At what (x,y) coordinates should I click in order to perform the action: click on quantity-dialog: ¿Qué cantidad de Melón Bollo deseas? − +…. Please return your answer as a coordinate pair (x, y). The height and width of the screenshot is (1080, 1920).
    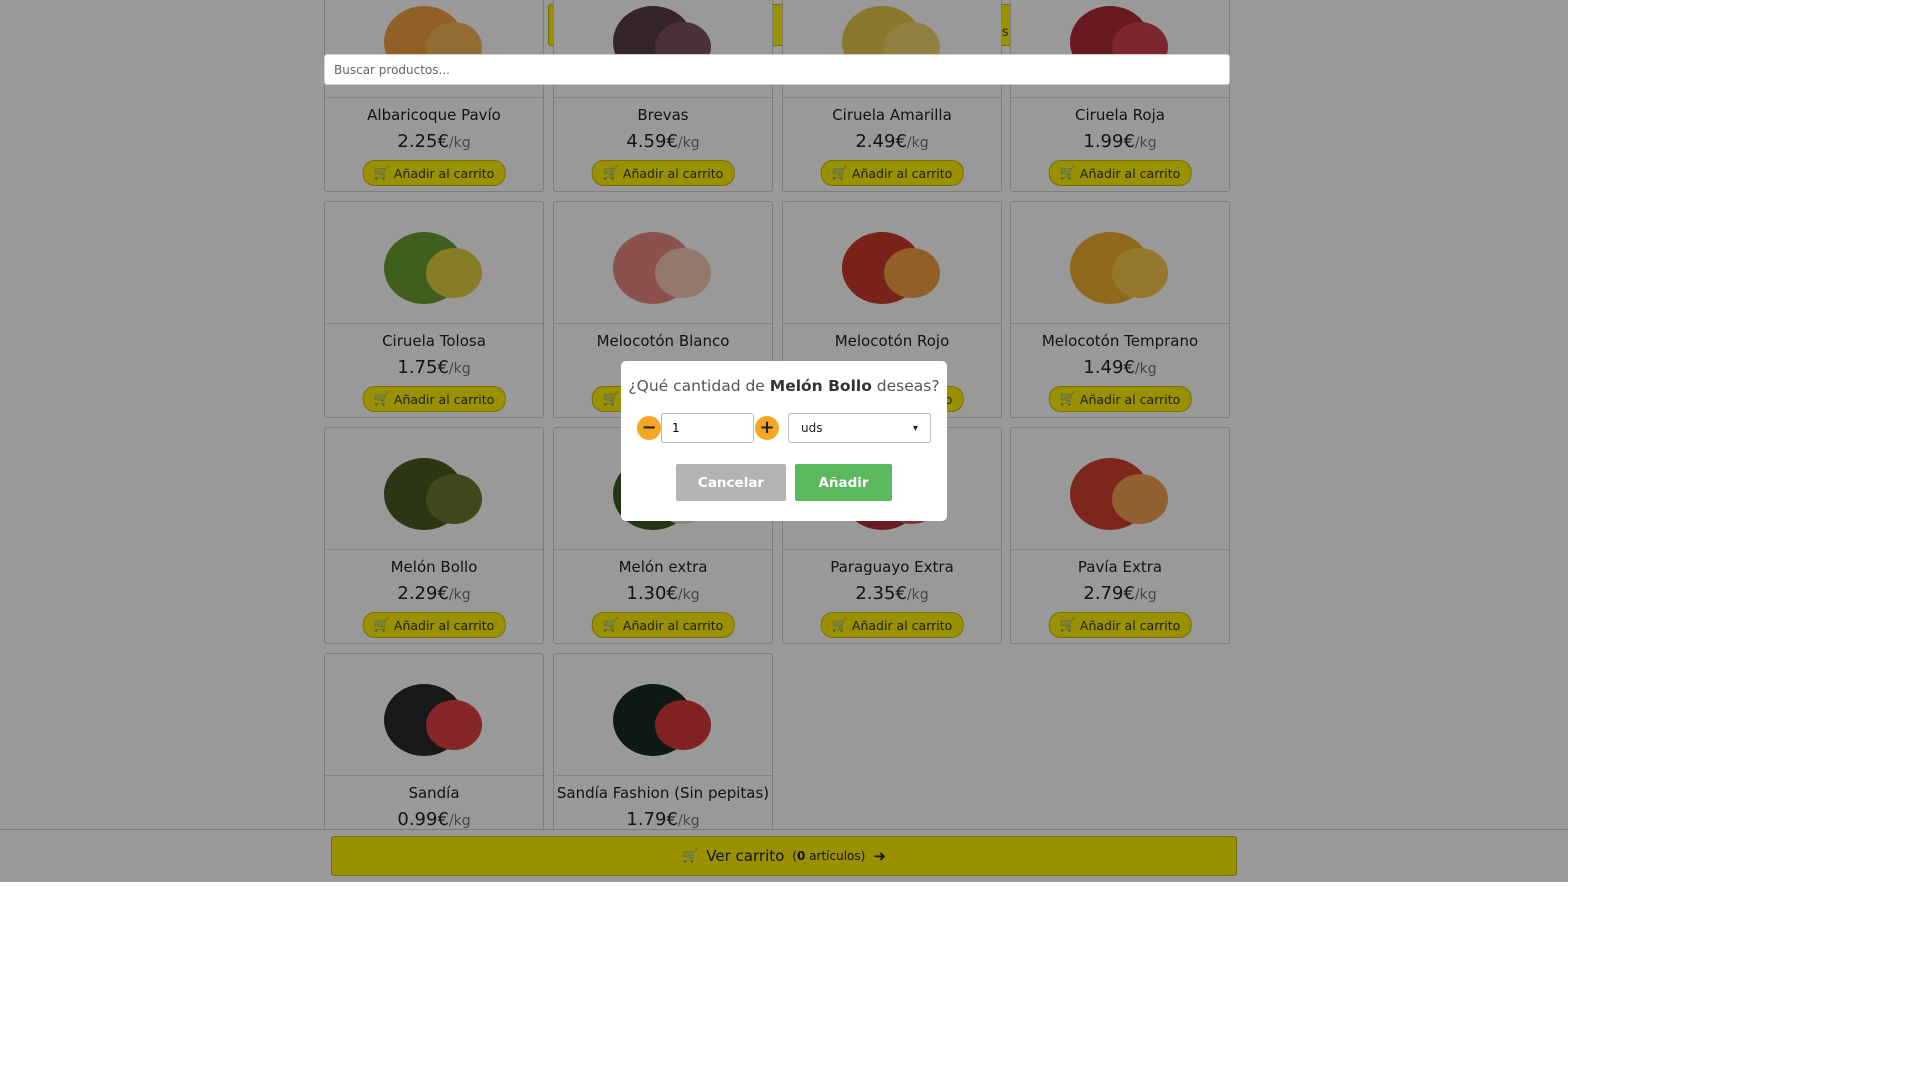
    Looking at the image, I should click on (784, 441).